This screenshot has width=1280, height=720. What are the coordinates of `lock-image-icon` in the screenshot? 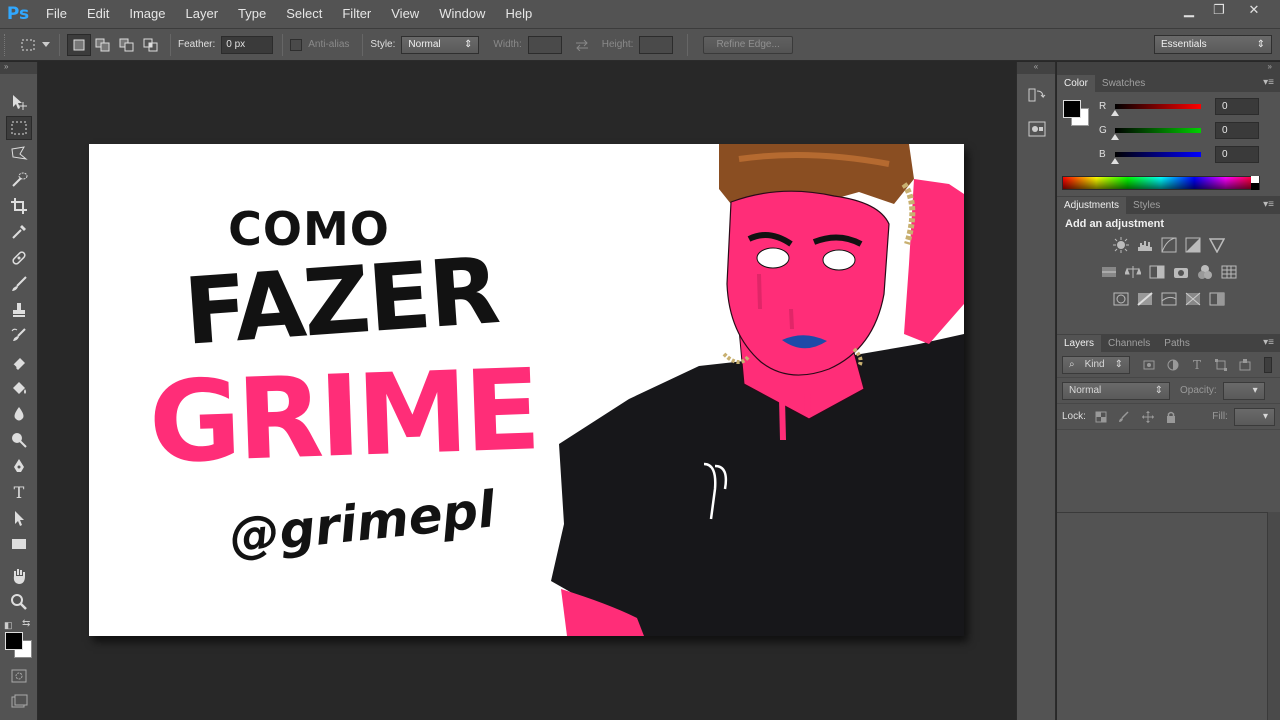 It's located at (1125, 417).